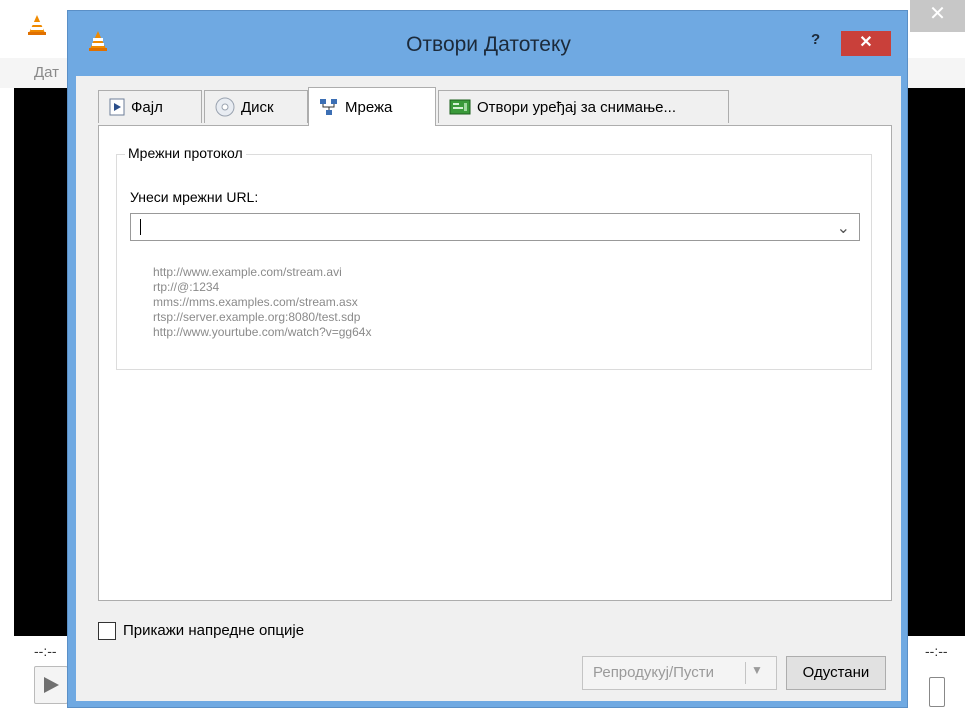 The image size is (965, 713). Describe the element at coordinates (843, 228) in the screenshot. I see `chevron-down-icon: ⌄` at that location.